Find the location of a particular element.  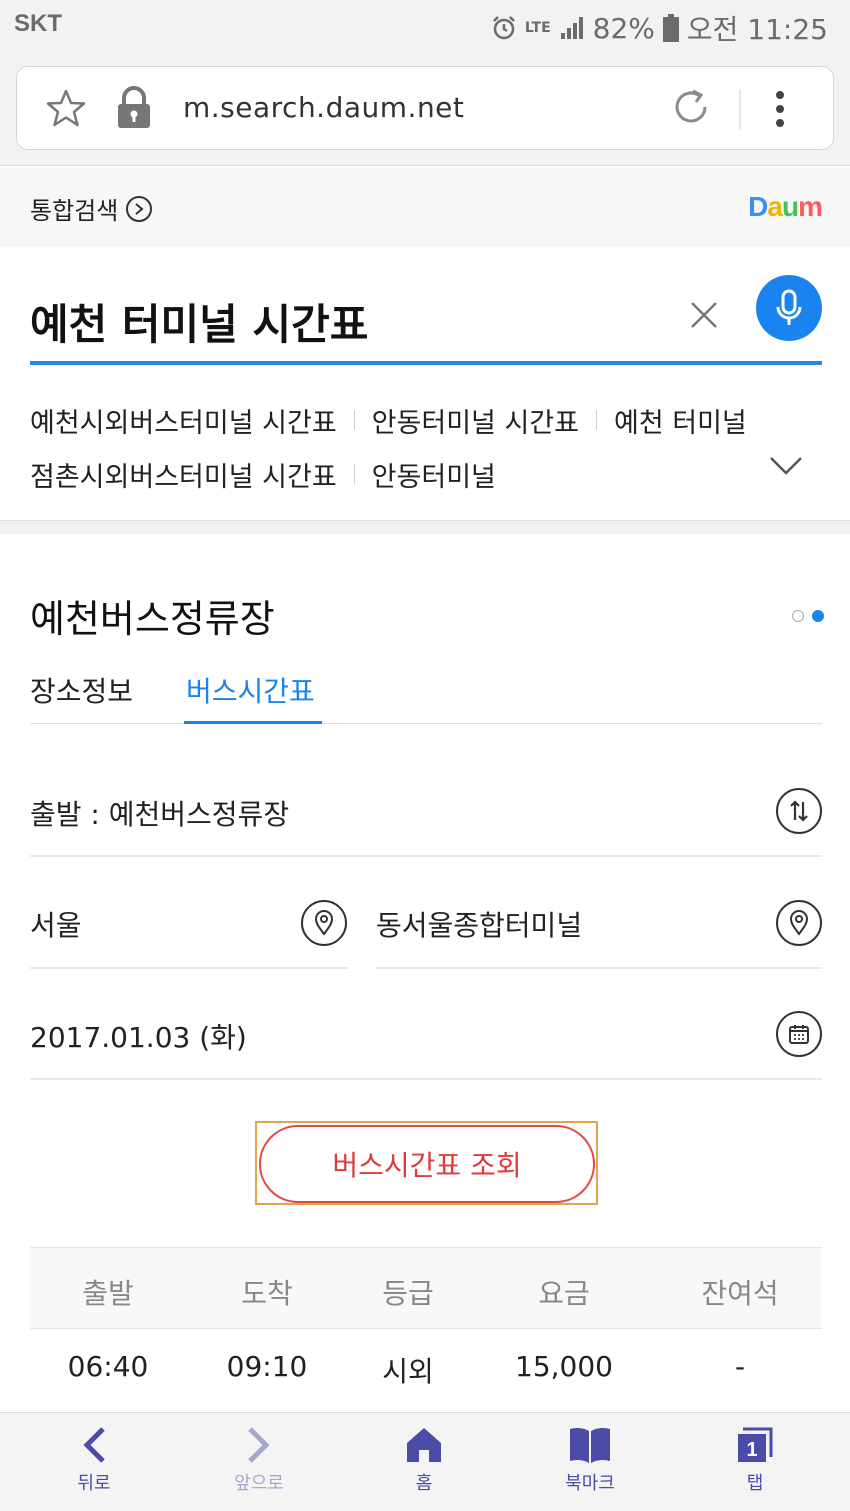

suggestion-row: 예천시외버스터미널 시간표 안동터미널 시간표 예천 터미널 is located at coordinates (426, 420).